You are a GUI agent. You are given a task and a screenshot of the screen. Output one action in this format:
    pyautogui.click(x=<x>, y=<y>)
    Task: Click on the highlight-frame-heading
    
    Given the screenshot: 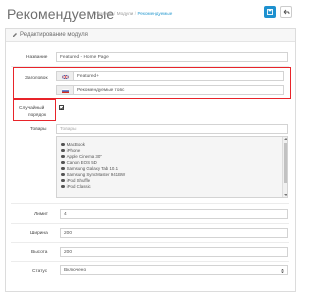 What is the action you would take?
    pyautogui.click(x=152, y=83)
    